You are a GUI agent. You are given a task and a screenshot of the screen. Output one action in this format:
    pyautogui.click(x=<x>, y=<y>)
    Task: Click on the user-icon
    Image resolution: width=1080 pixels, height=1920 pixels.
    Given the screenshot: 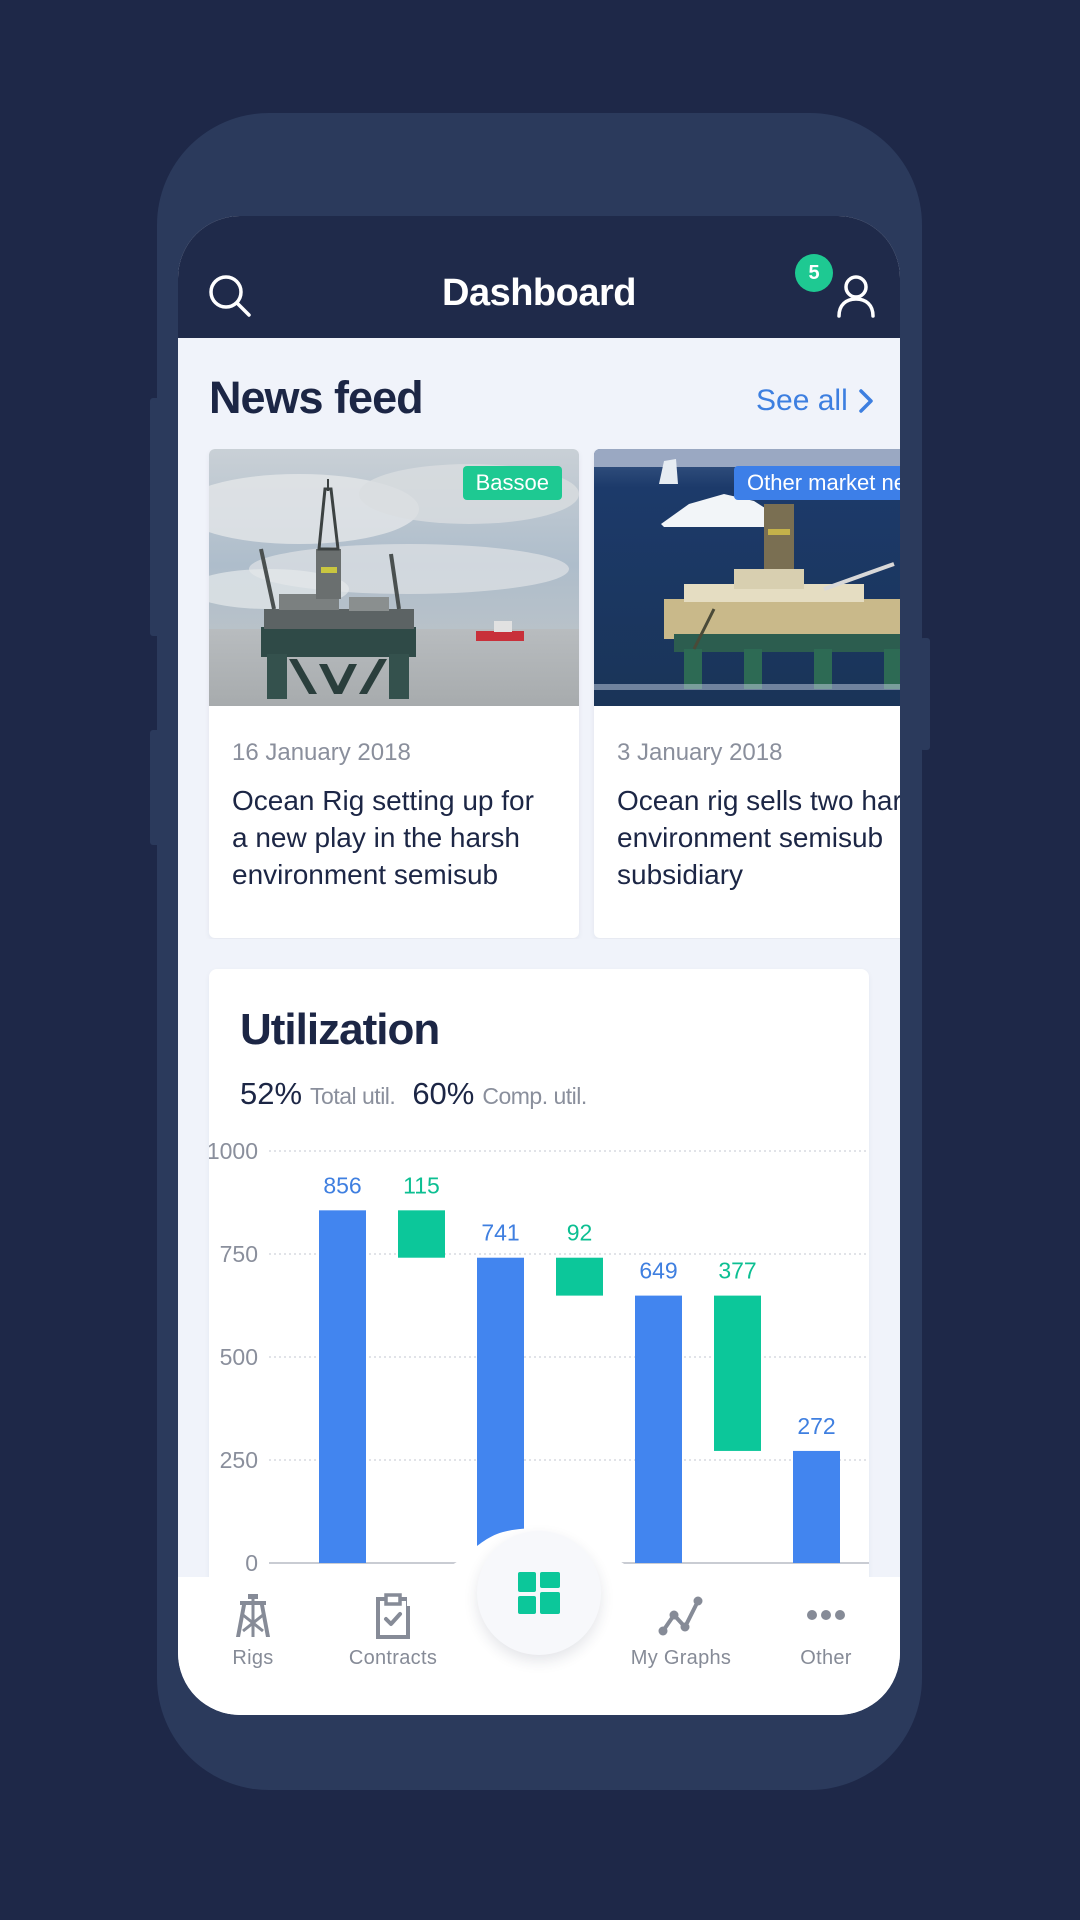 What is the action you would take?
    pyautogui.click(x=856, y=296)
    